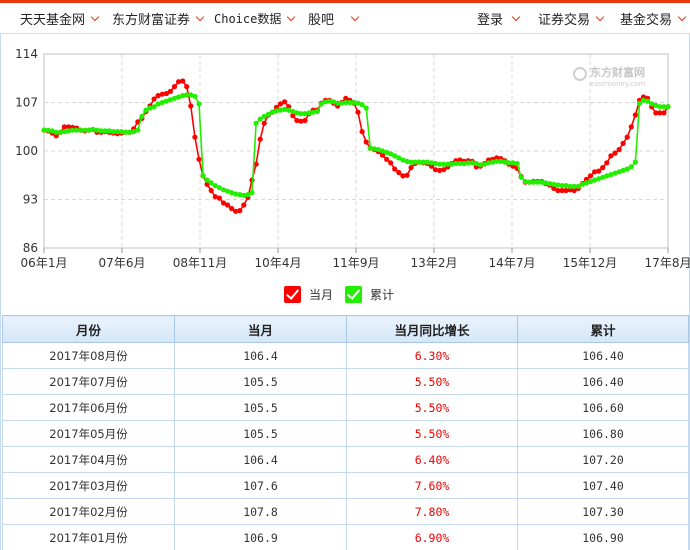 This screenshot has width=690, height=550. I want to click on legend-item-monthly: 当月, so click(308, 294).